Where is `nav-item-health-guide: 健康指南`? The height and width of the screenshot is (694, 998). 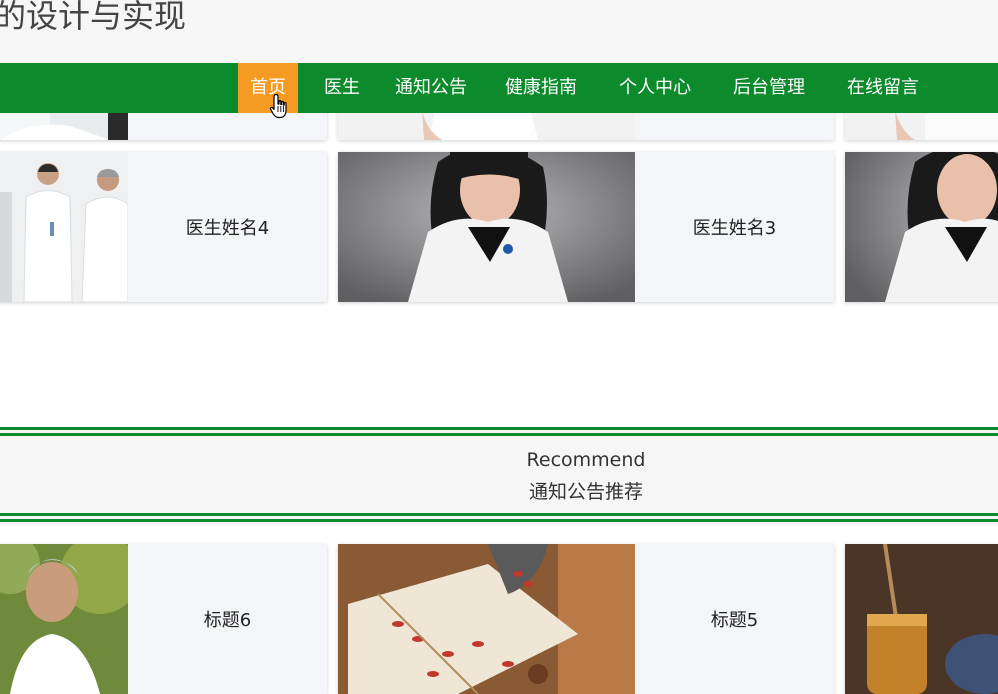
nav-item-health-guide: 健康指南 is located at coordinates (541, 88).